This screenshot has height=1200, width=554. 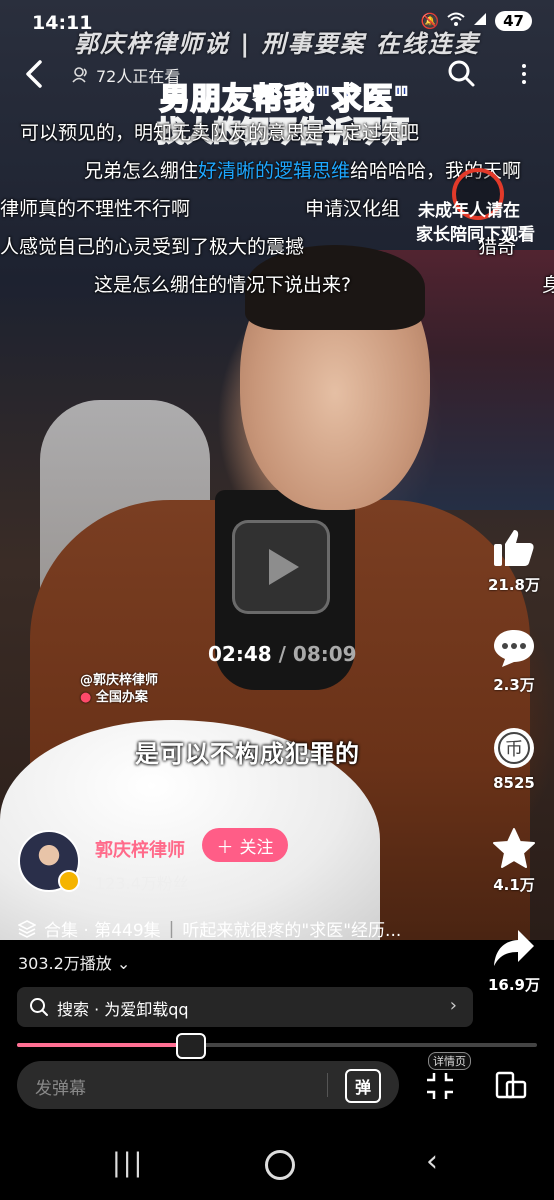 I want to click on system-nav-bar: ||| ‹, so click(x=277, y=1165).